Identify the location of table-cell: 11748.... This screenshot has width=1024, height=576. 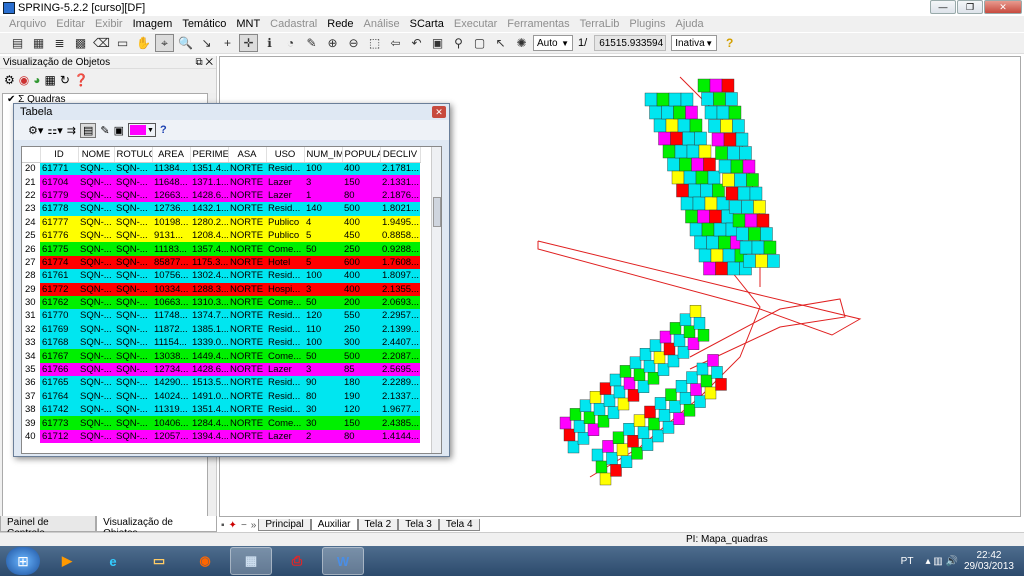
(171, 316).